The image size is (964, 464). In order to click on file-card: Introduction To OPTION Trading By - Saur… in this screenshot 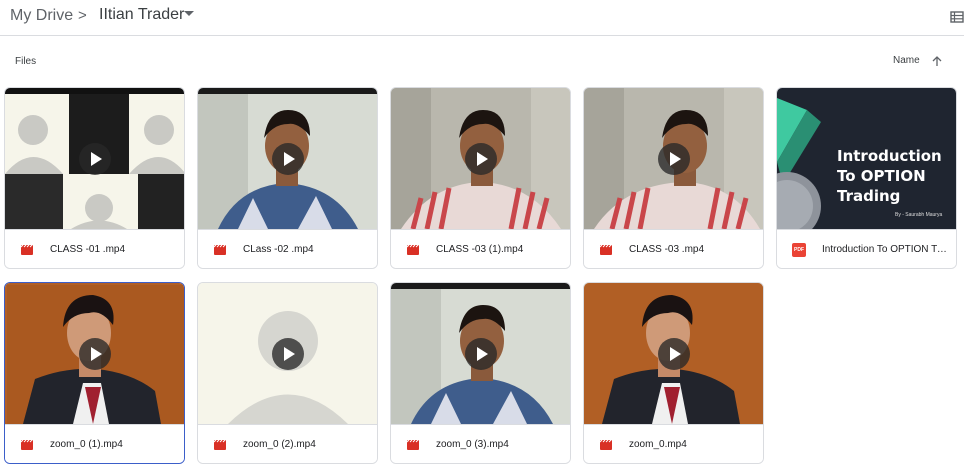, I will do `click(866, 178)`.